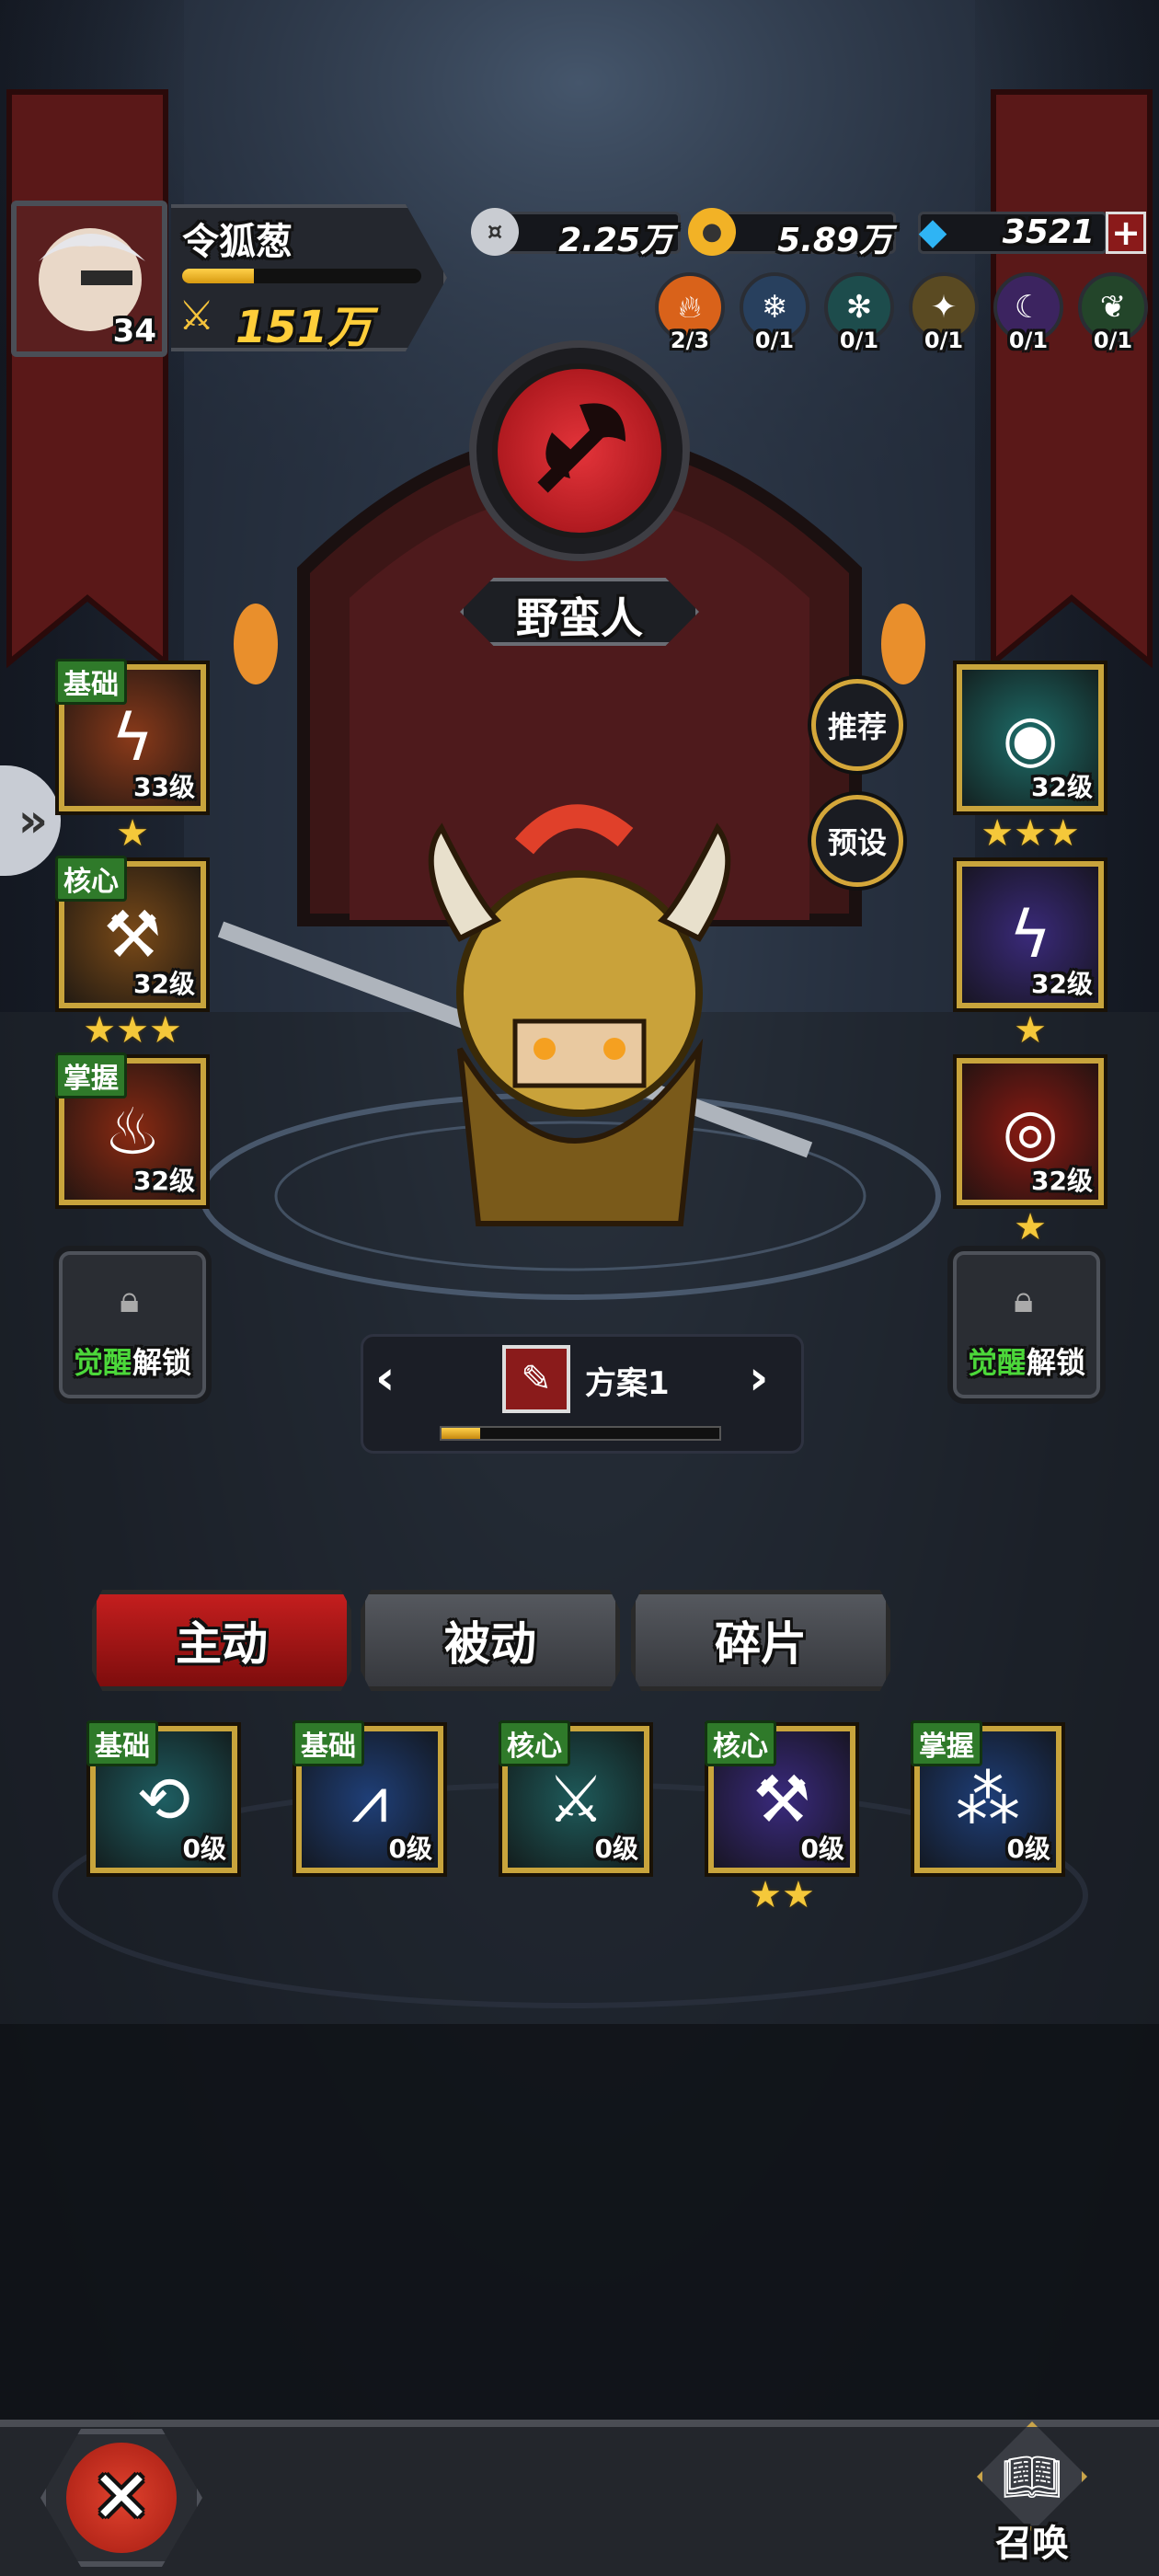 The image size is (1159, 2576). I want to click on gold-amount: 5.89万, so click(834, 241).